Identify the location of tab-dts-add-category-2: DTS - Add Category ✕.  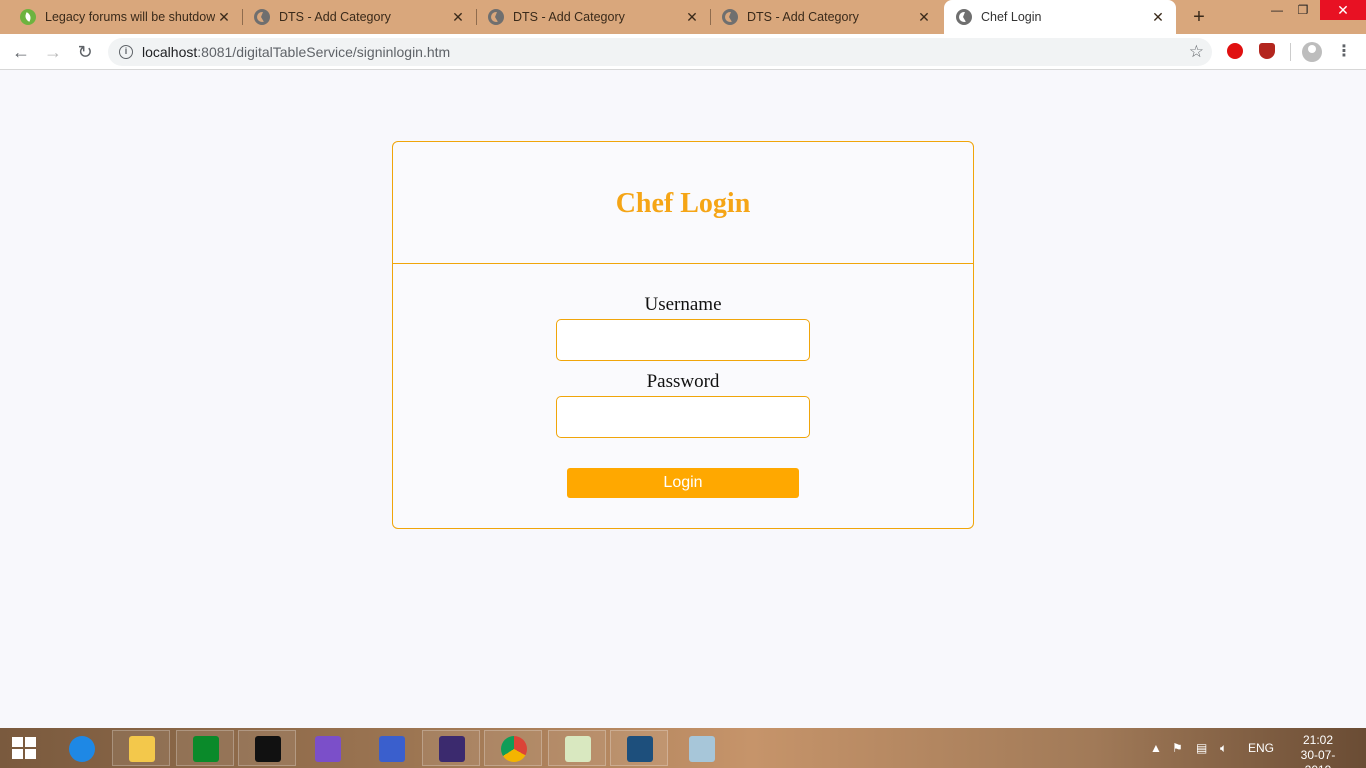
(589, 17).